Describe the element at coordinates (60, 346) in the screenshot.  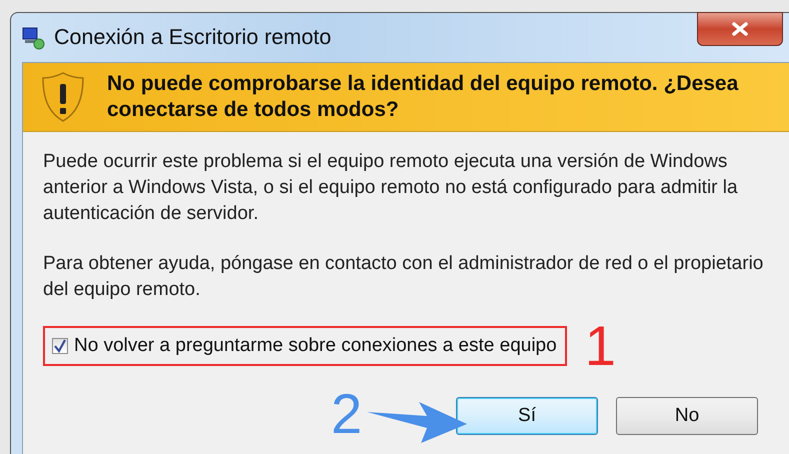
I see `checkbox` at that location.